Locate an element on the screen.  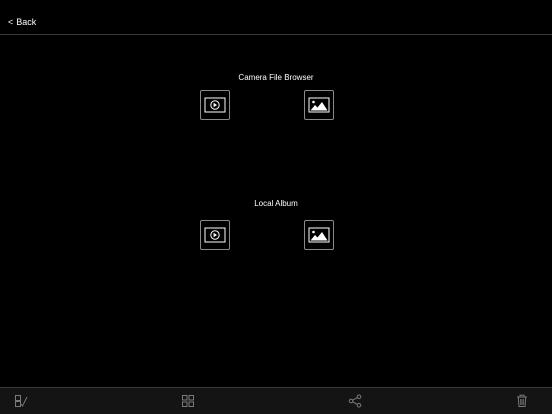
top-nav-bar: < Back is located at coordinates (276, 17).